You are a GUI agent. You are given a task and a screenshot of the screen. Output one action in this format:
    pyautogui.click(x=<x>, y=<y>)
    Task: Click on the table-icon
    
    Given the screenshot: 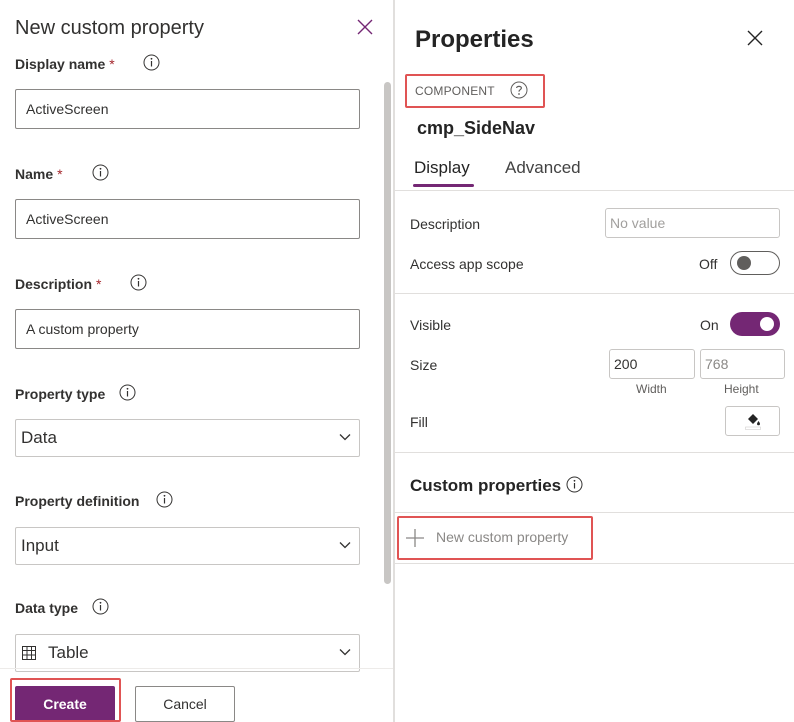 What is the action you would take?
    pyautogui.click(x=29, y=653)
    